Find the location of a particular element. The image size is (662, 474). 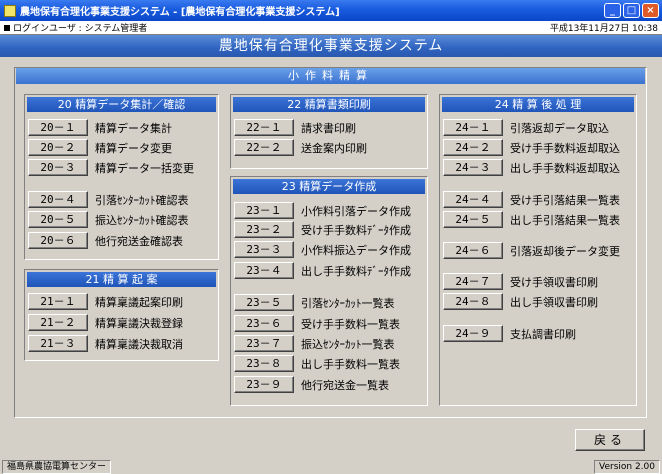

menu-row-23-9: 23－９ 他行宛送金一覧表 is located at coordinates (311, 384).